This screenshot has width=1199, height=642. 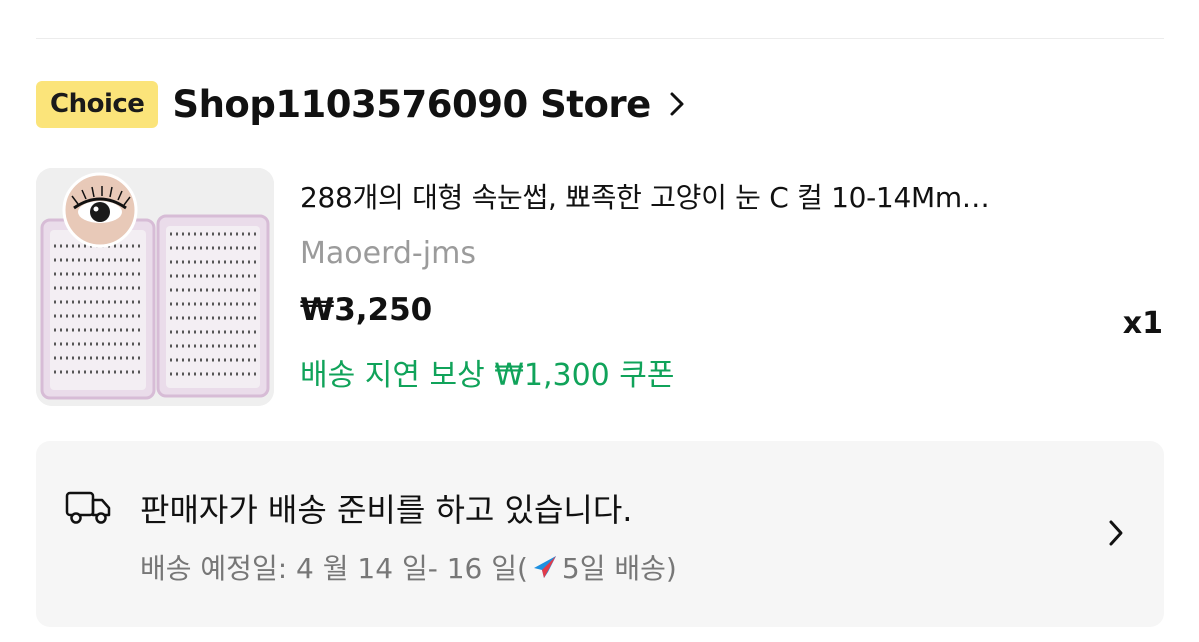 I want to click on product-price: ₩3,250, so click(x=366, y=310).